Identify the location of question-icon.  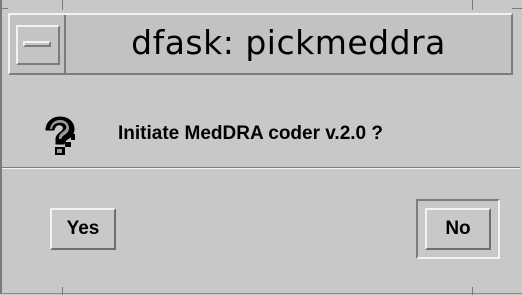
(60, 135).